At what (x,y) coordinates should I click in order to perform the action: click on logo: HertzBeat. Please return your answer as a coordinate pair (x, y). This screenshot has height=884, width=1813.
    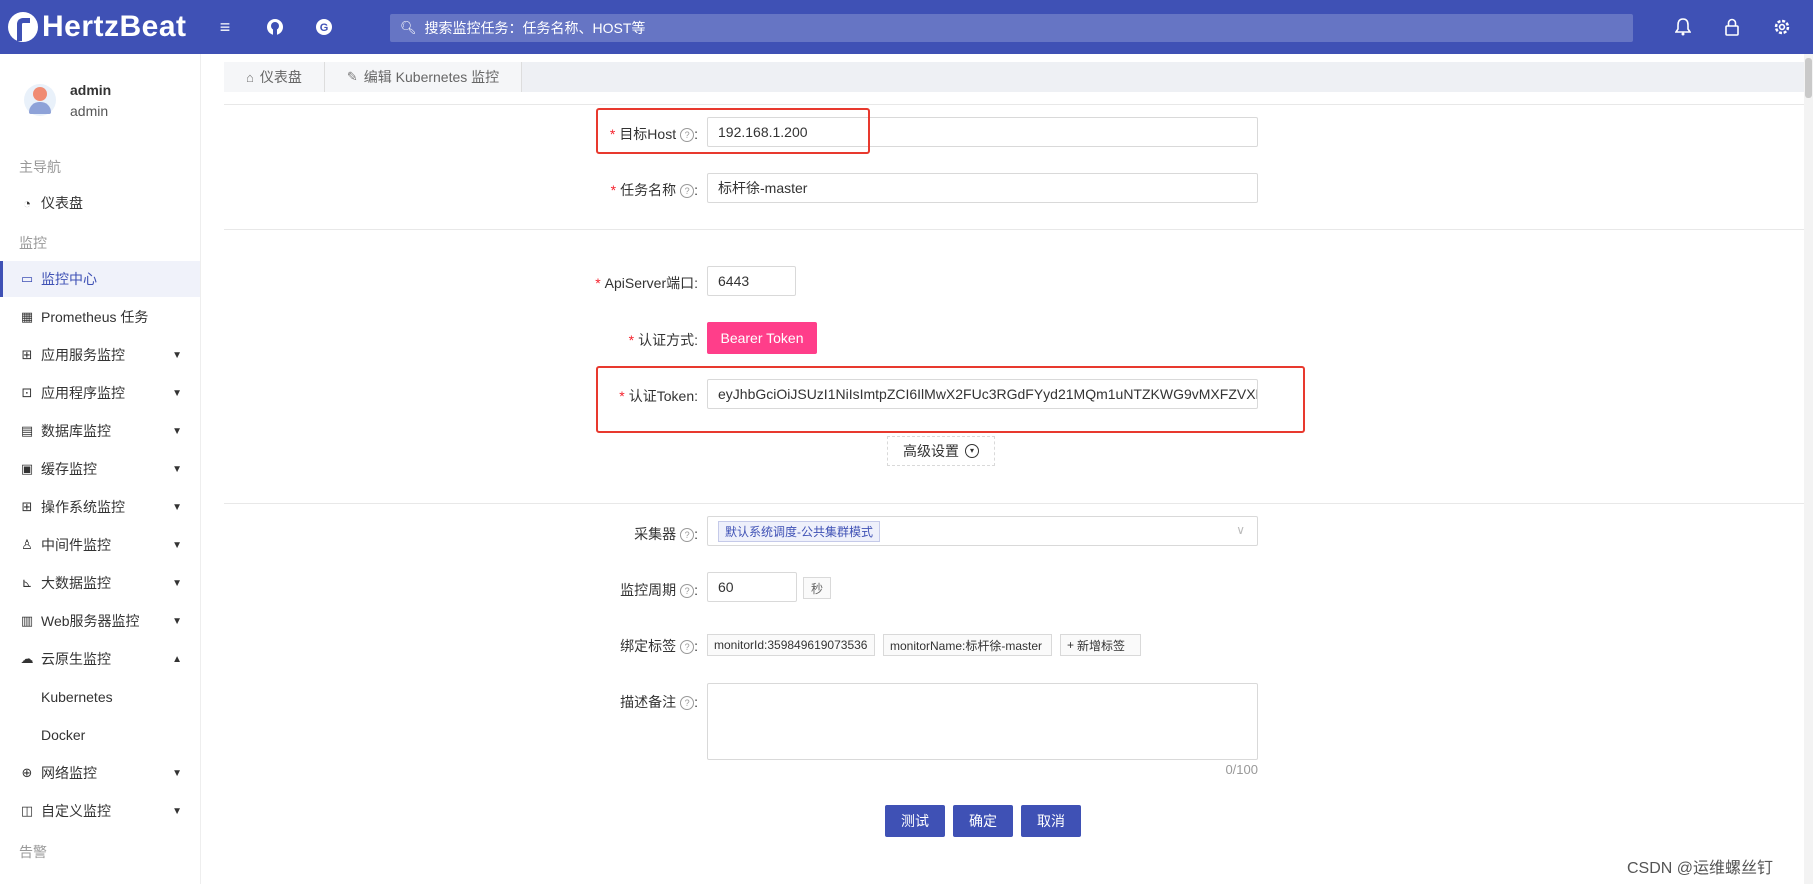
    Looking at the image, I should click on (97, 27).